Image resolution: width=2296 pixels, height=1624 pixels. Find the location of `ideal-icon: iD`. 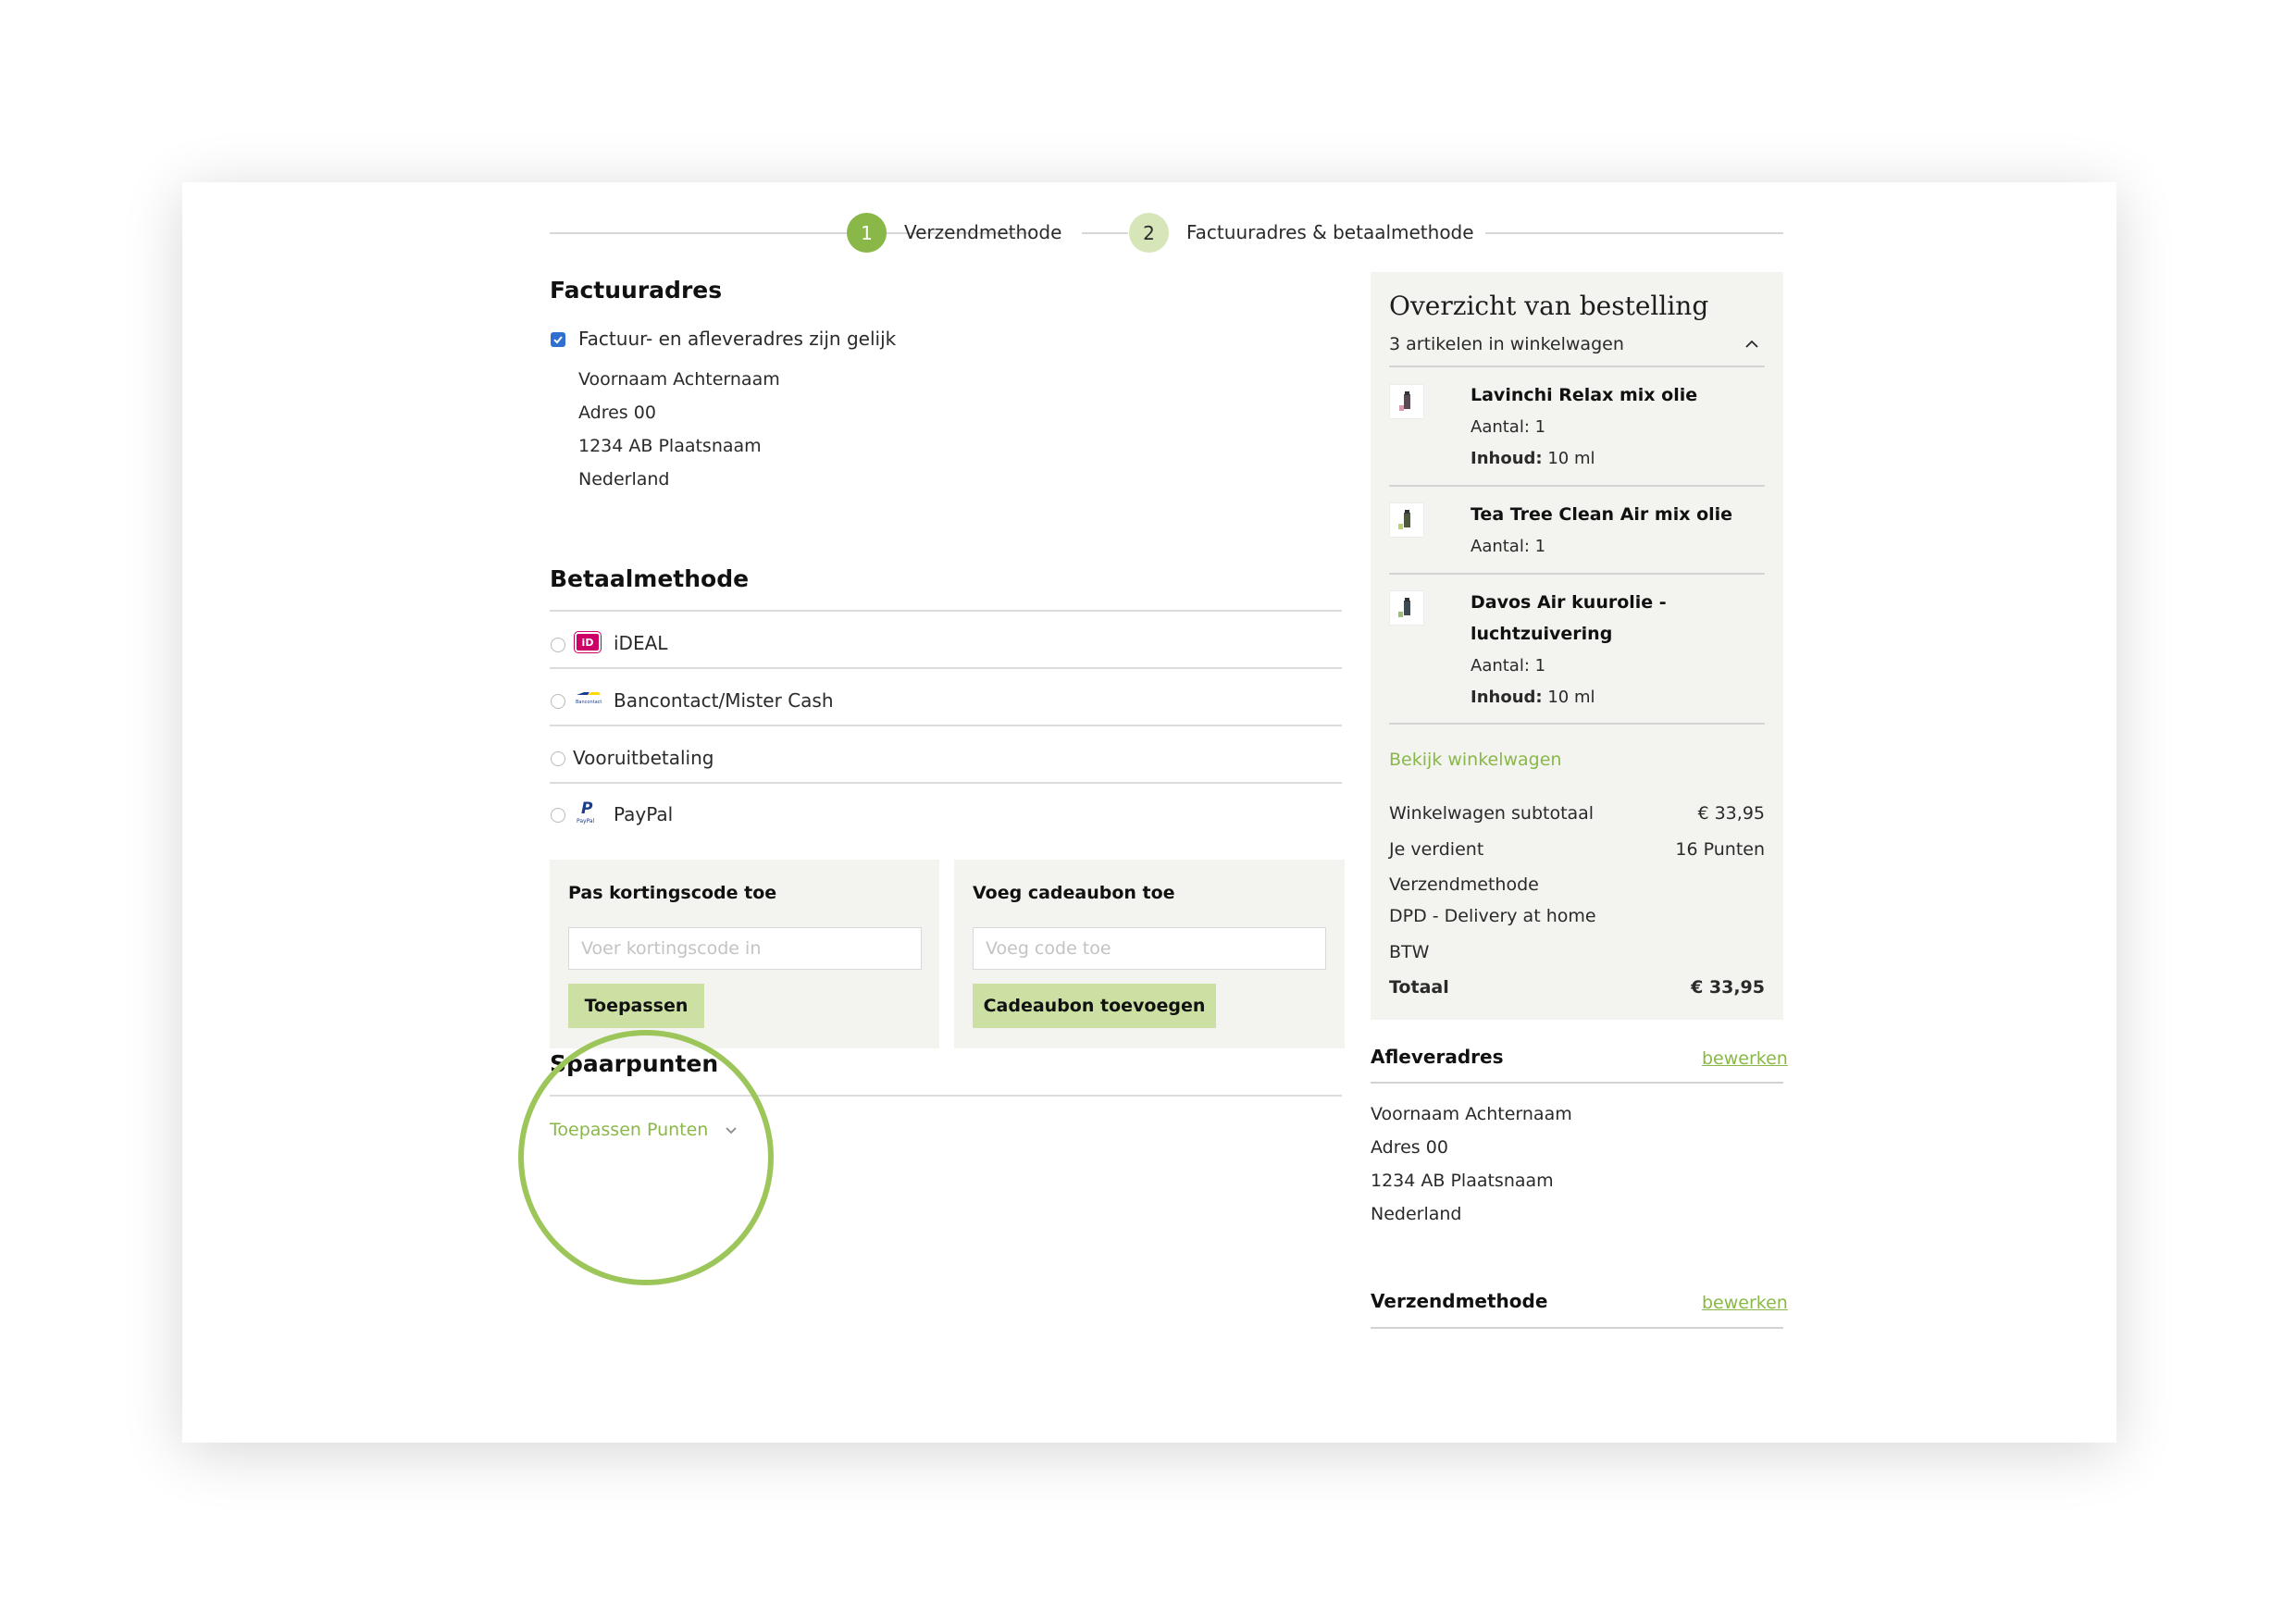

ideal-icon: iD is located at coordinates (588, 642).